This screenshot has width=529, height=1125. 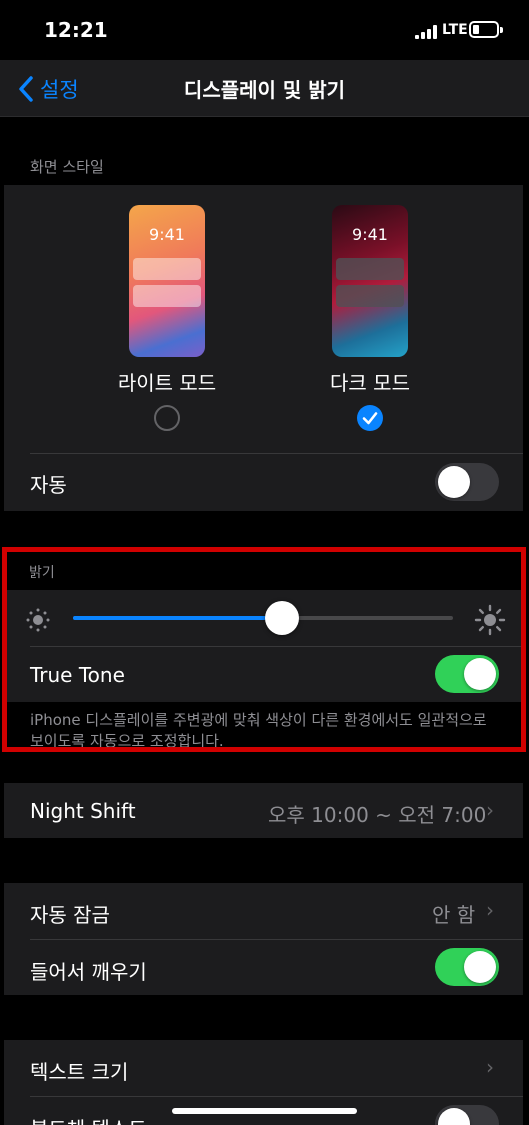 What do you see at coordinates (370, 234) in the screenshot?
I see `dark-preview-time: 9:41` at bounding box center [370, 234].